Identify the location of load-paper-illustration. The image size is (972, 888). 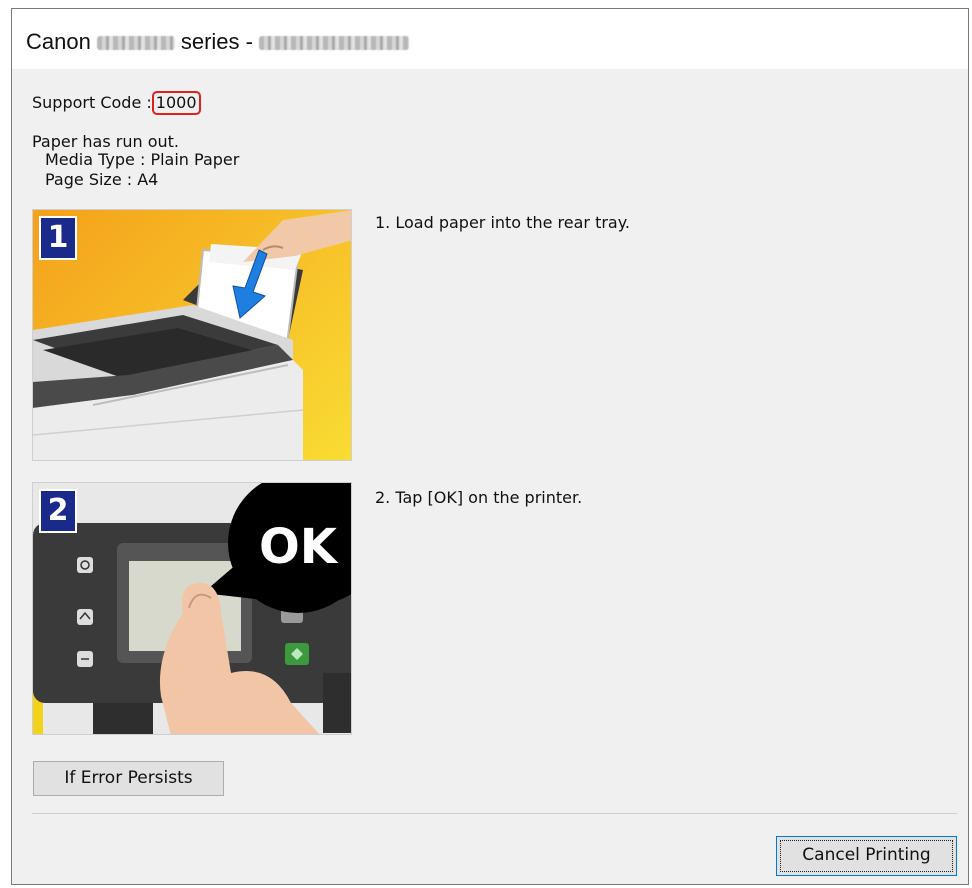
(192, 335).